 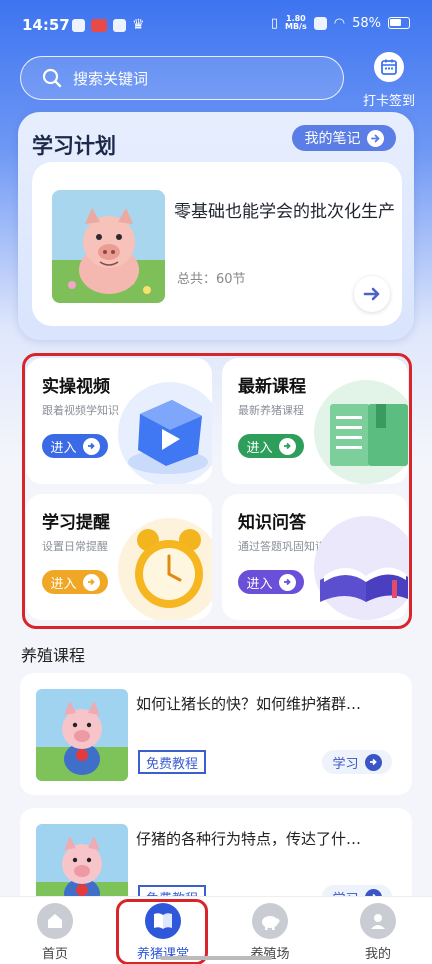 What do you see at coordinates (108, 25) in the screenshot?
I see `status-left-icons: ♛` at bounding box center [108, 25].